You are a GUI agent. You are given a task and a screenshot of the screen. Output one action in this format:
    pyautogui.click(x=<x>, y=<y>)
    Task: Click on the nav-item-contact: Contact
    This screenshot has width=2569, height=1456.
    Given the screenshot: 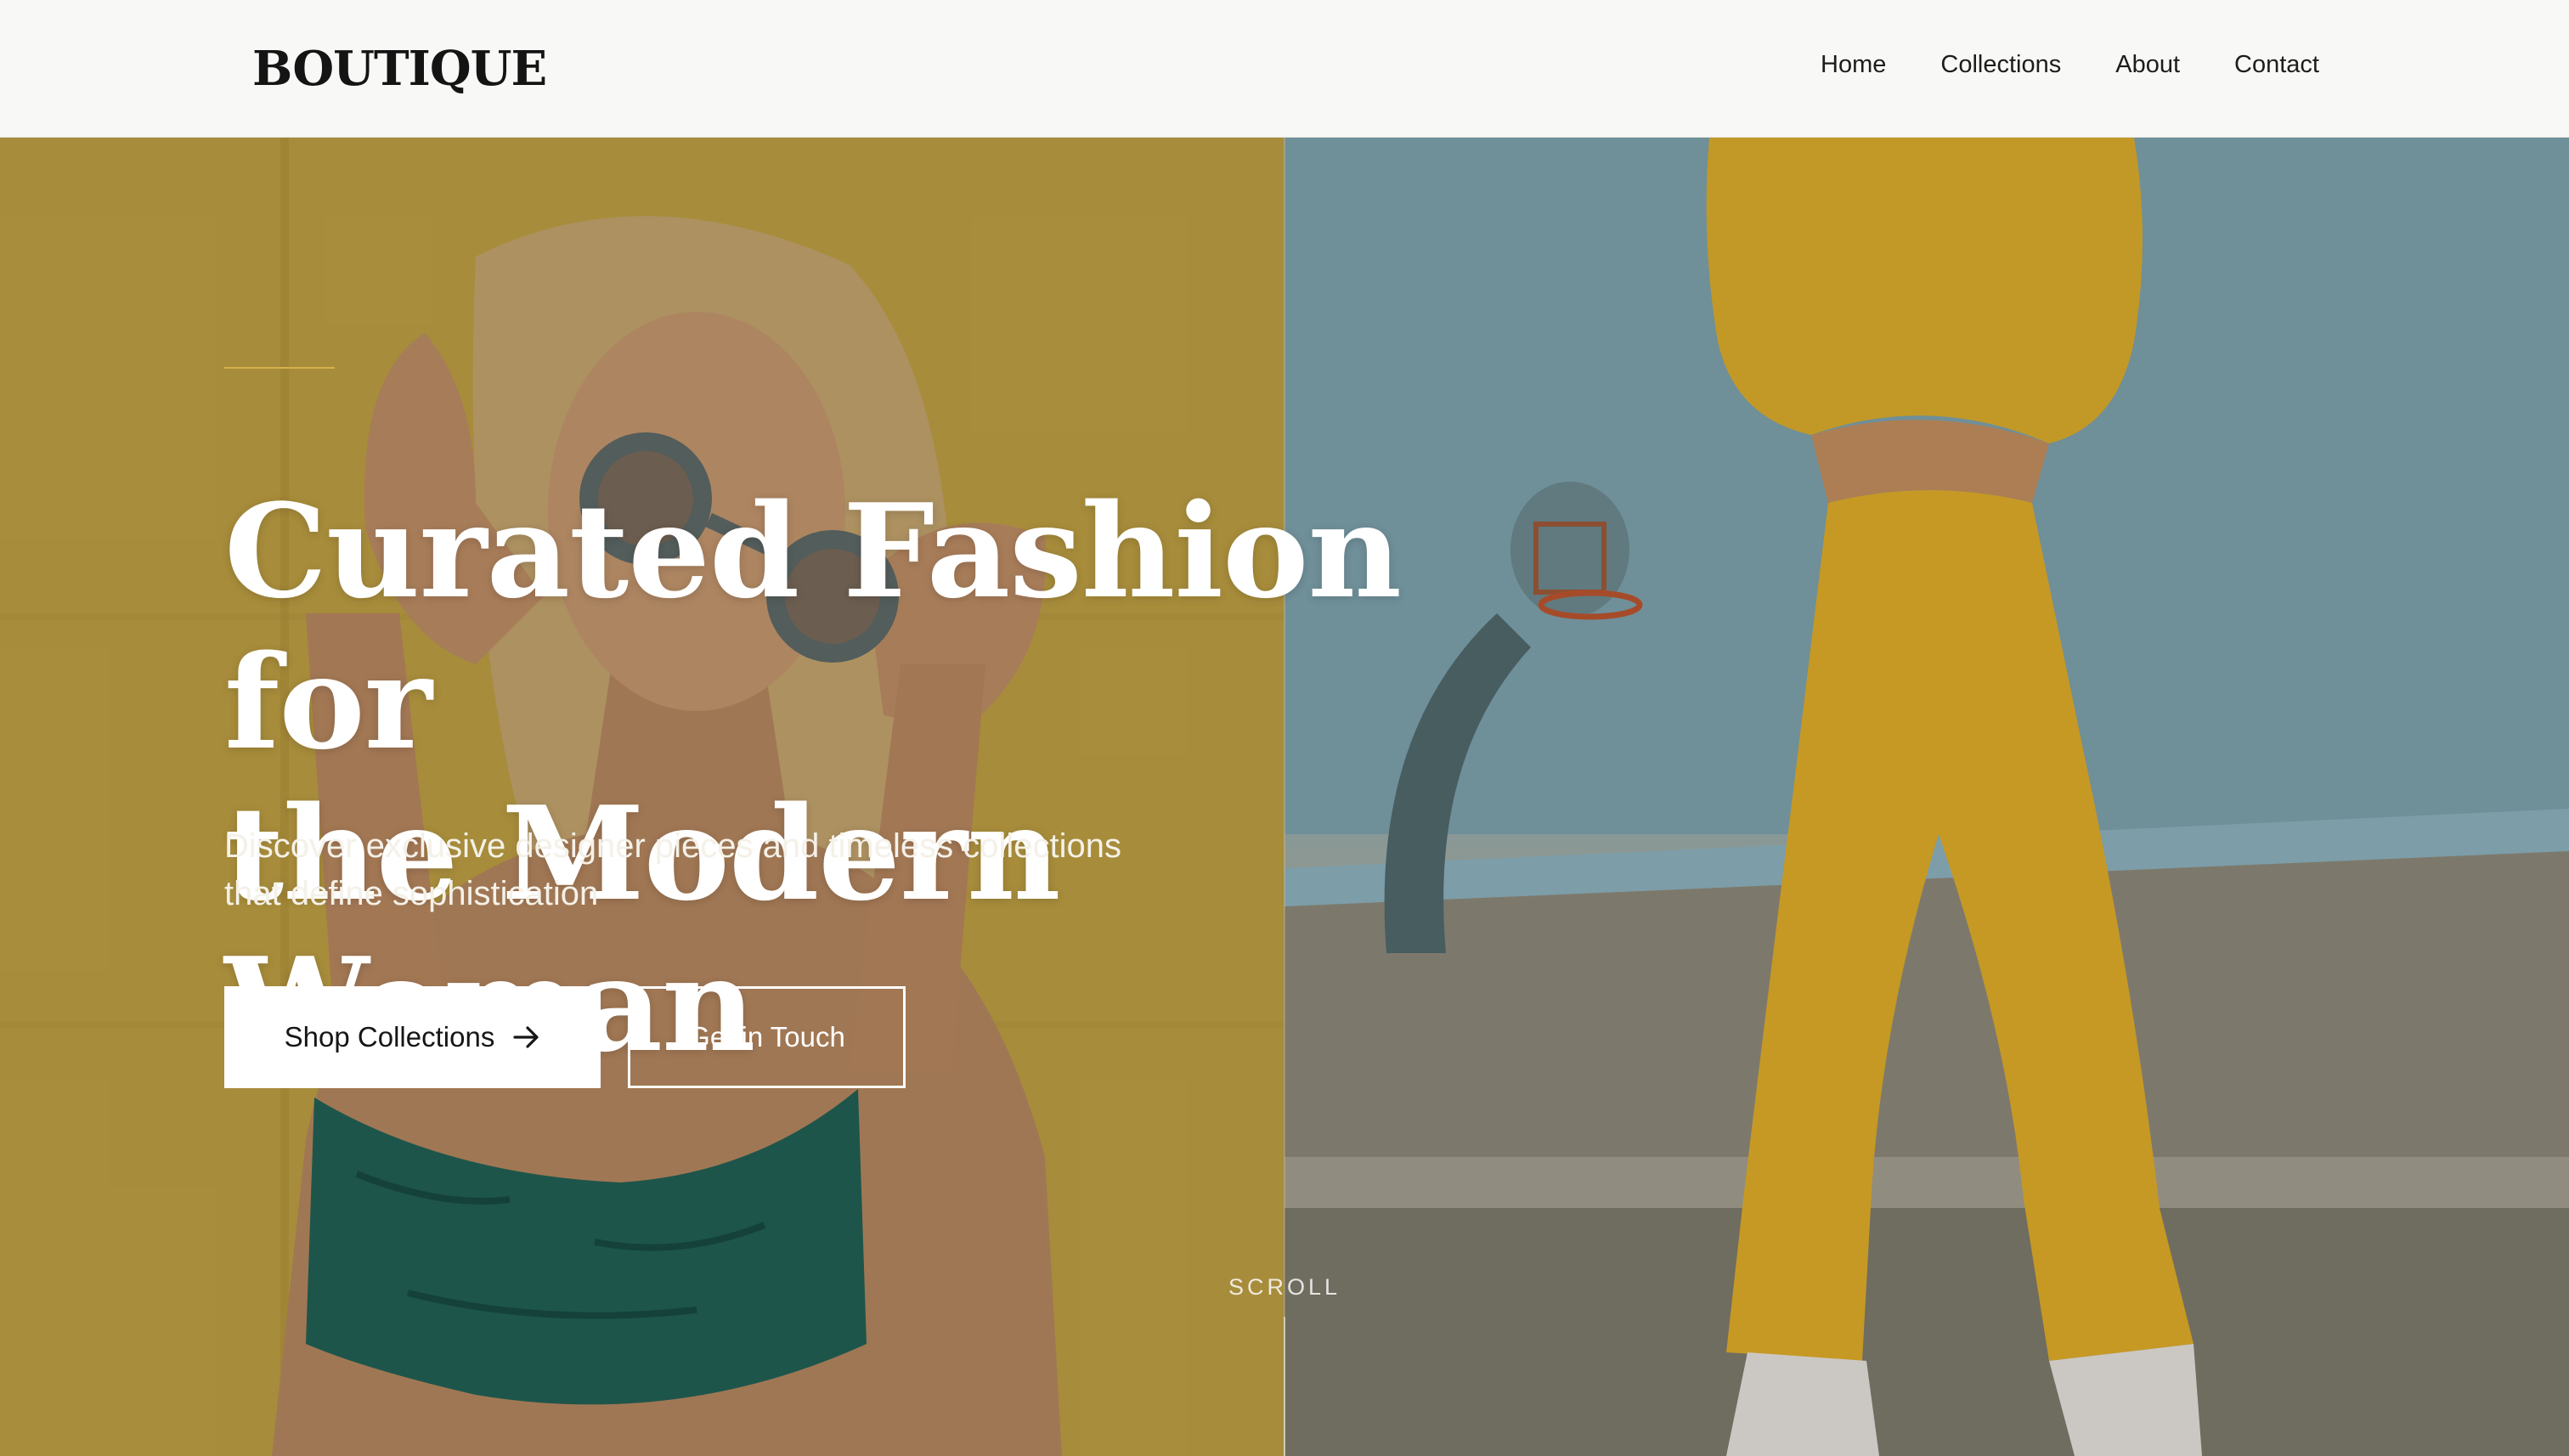 What is the action you would take?
    pyautogui.click(x=2276, y=65)
    